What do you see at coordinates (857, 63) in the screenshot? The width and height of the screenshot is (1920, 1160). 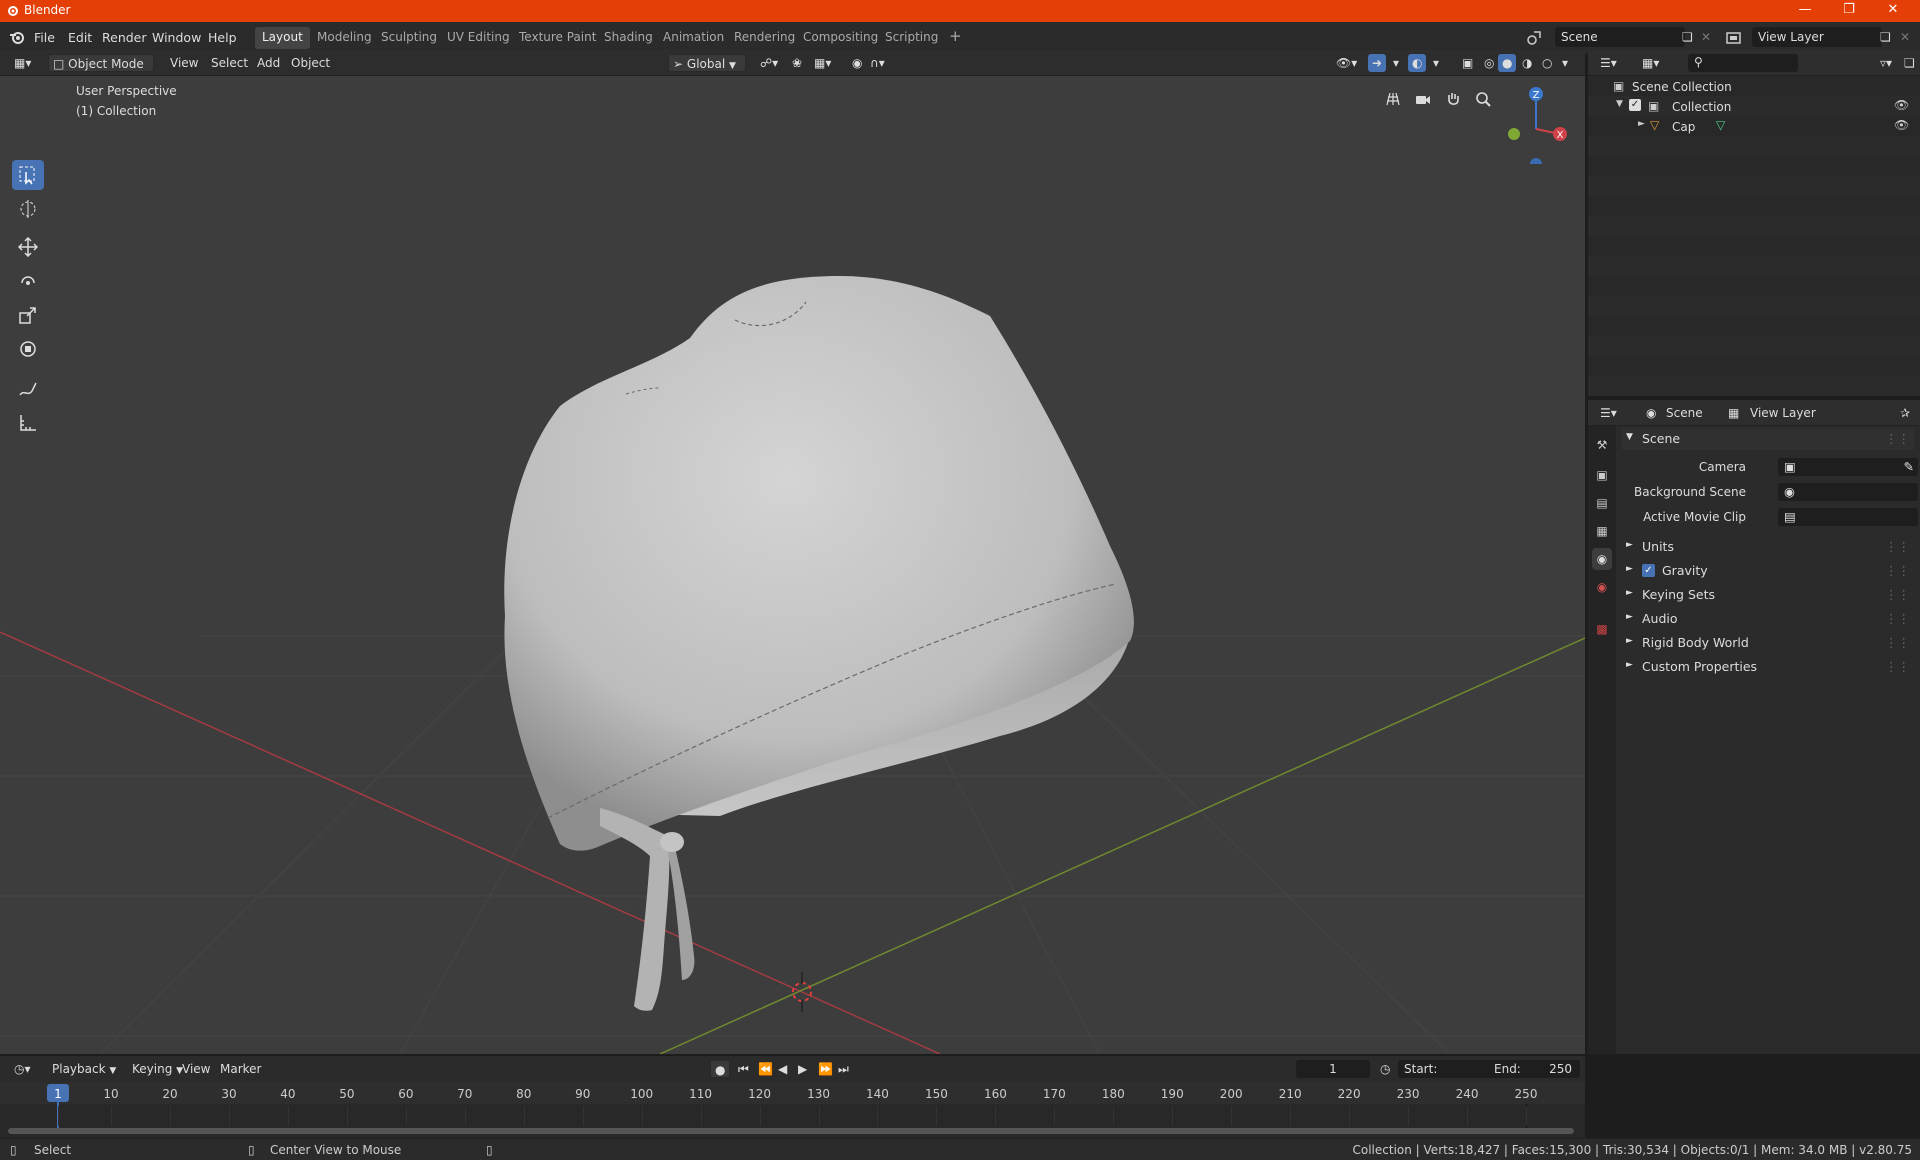 I see `proportional-edit-icon: ◉` at bounding box center [857, 63].